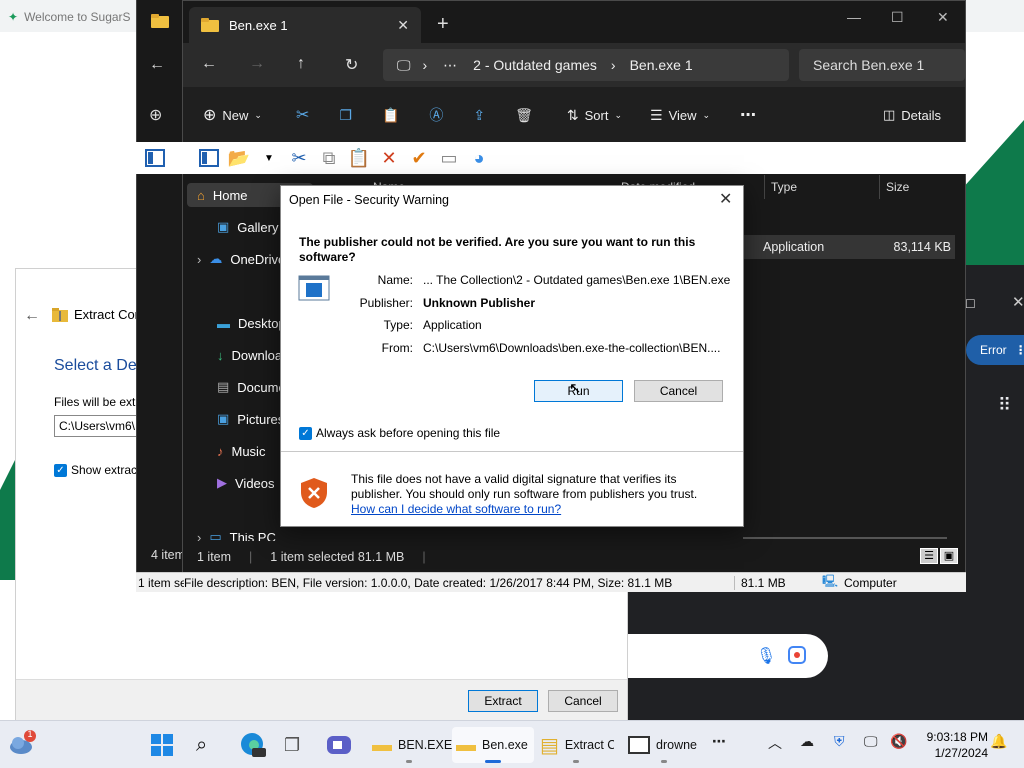  I want to click on explorer-tab: Ben.exe 1 ✕, so click(305, 25).